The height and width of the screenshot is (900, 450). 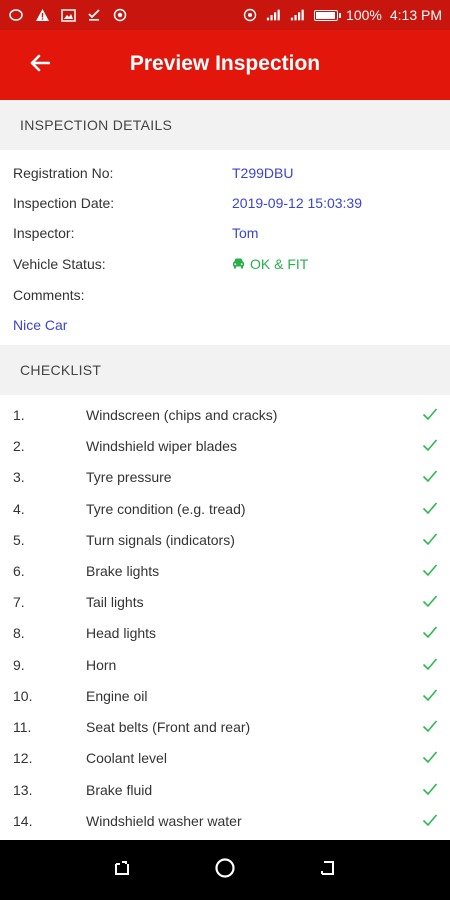 I want to click on task-icon, so click(x=94, y=15).